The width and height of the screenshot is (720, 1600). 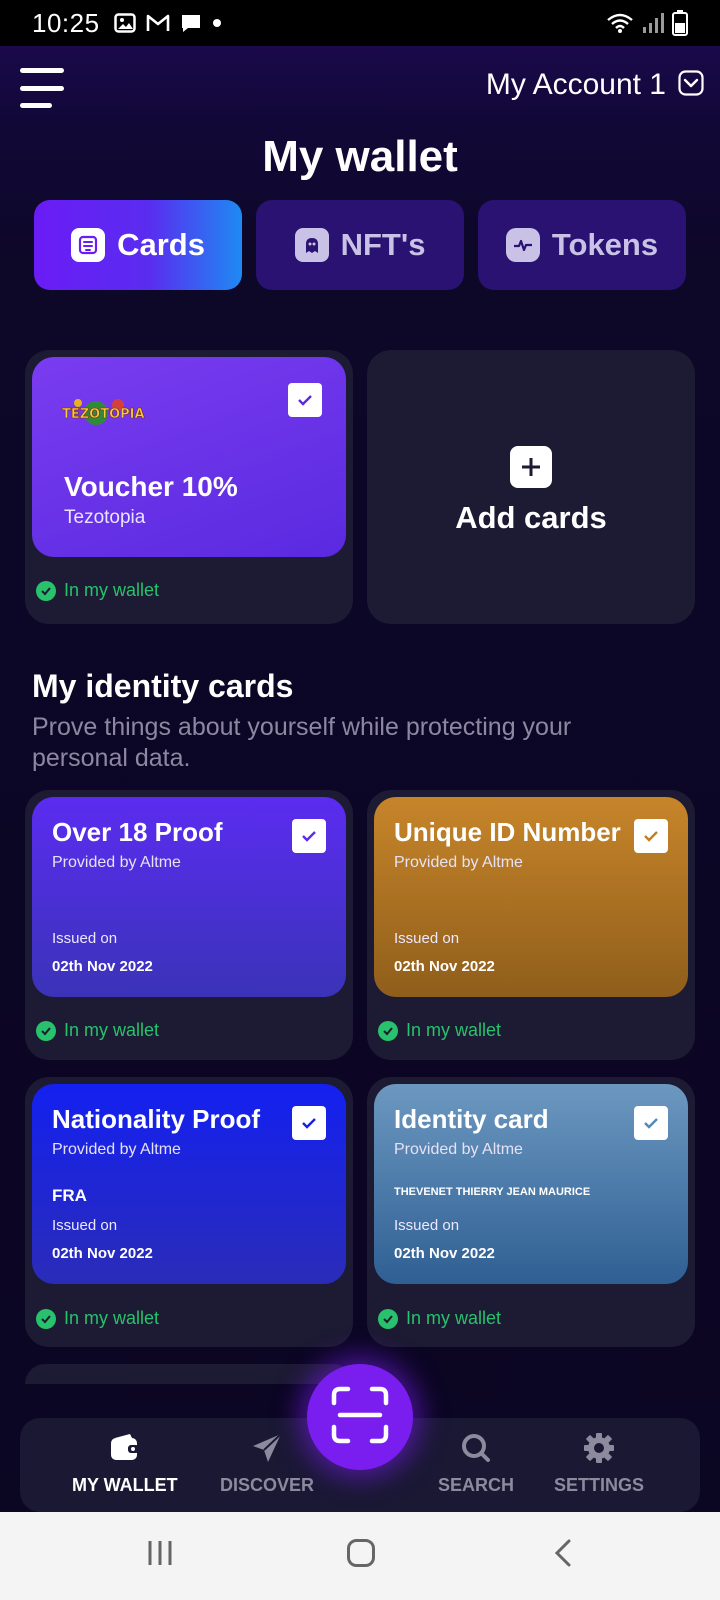 I want to click on tab-nfts: NFT's, so click(x=360, y=245).